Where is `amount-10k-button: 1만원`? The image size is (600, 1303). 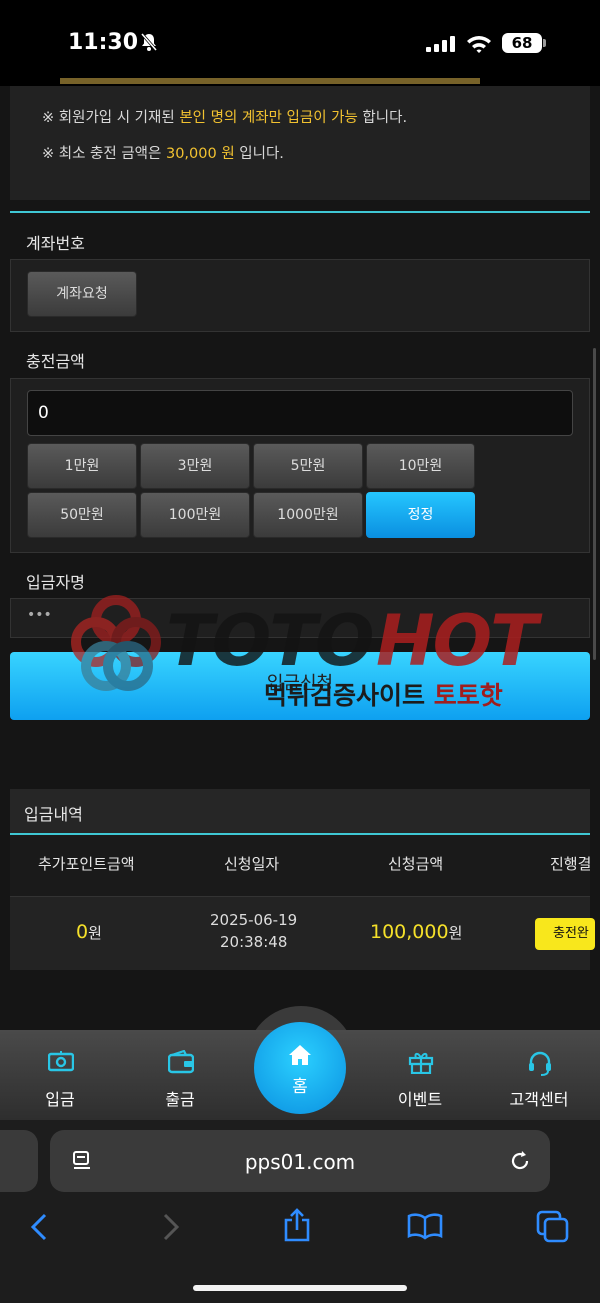 amount-10k-button: 1만원 is located at coordinates (82, 466).